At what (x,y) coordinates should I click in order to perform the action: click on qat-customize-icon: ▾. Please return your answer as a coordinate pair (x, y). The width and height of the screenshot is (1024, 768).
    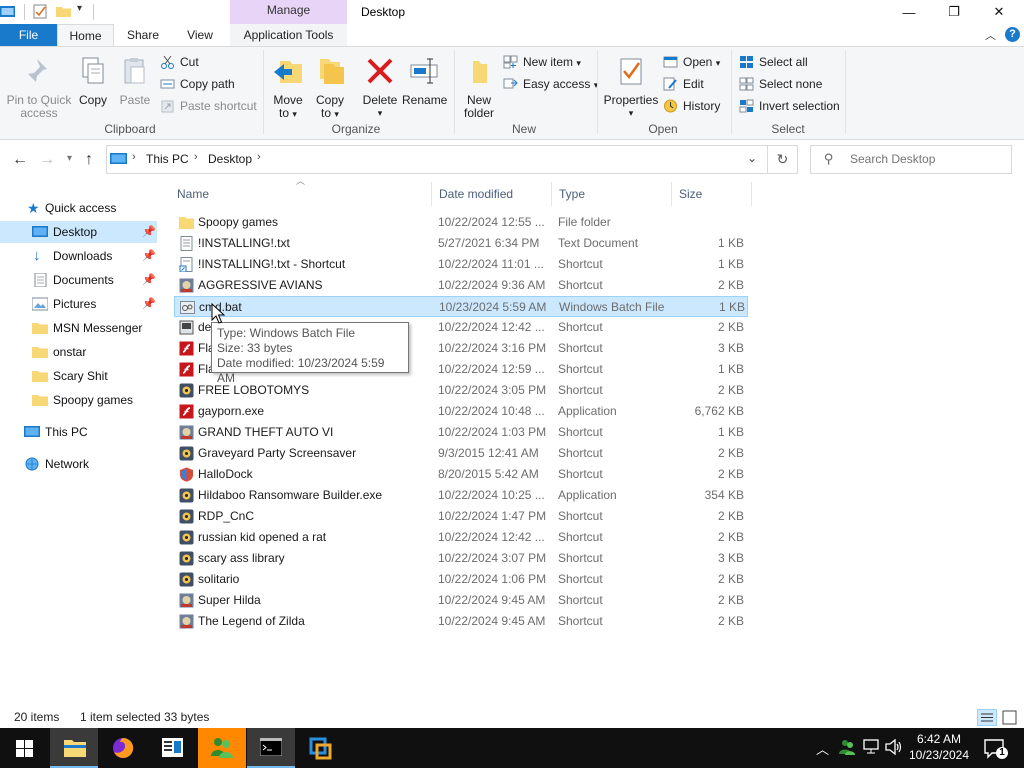
    Looking at the image, I should click on (79, 8).